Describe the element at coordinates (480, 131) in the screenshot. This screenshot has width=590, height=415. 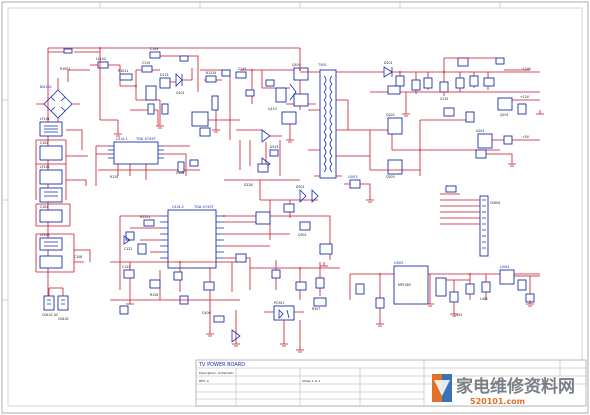
I see `svg-text: U201` at that location.